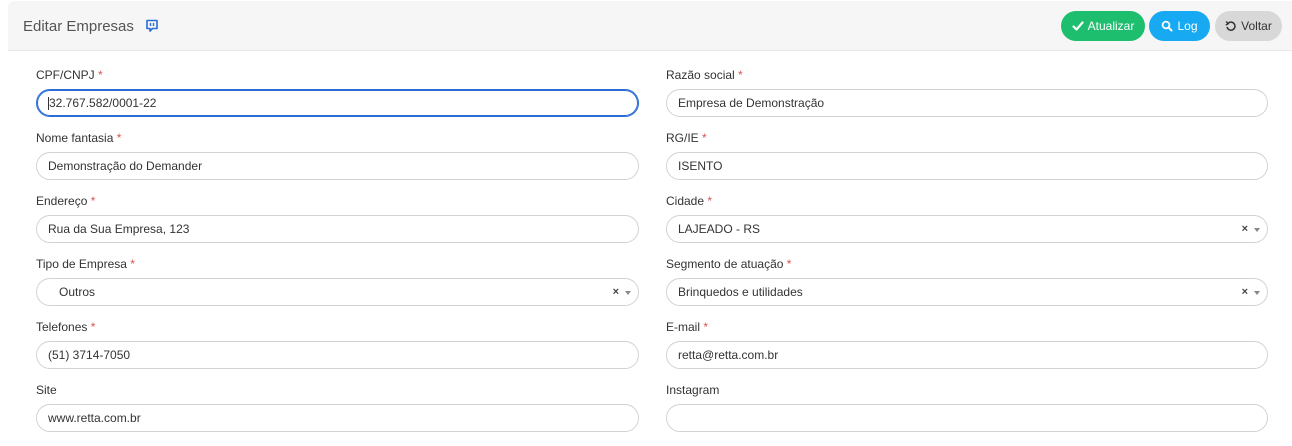 The image size is (1292, 446). What do you see at coordinates (725, 264) in the screenshot?
I see `segmento-label-text: Segmento de atuação` at bounding box center [725, 264].